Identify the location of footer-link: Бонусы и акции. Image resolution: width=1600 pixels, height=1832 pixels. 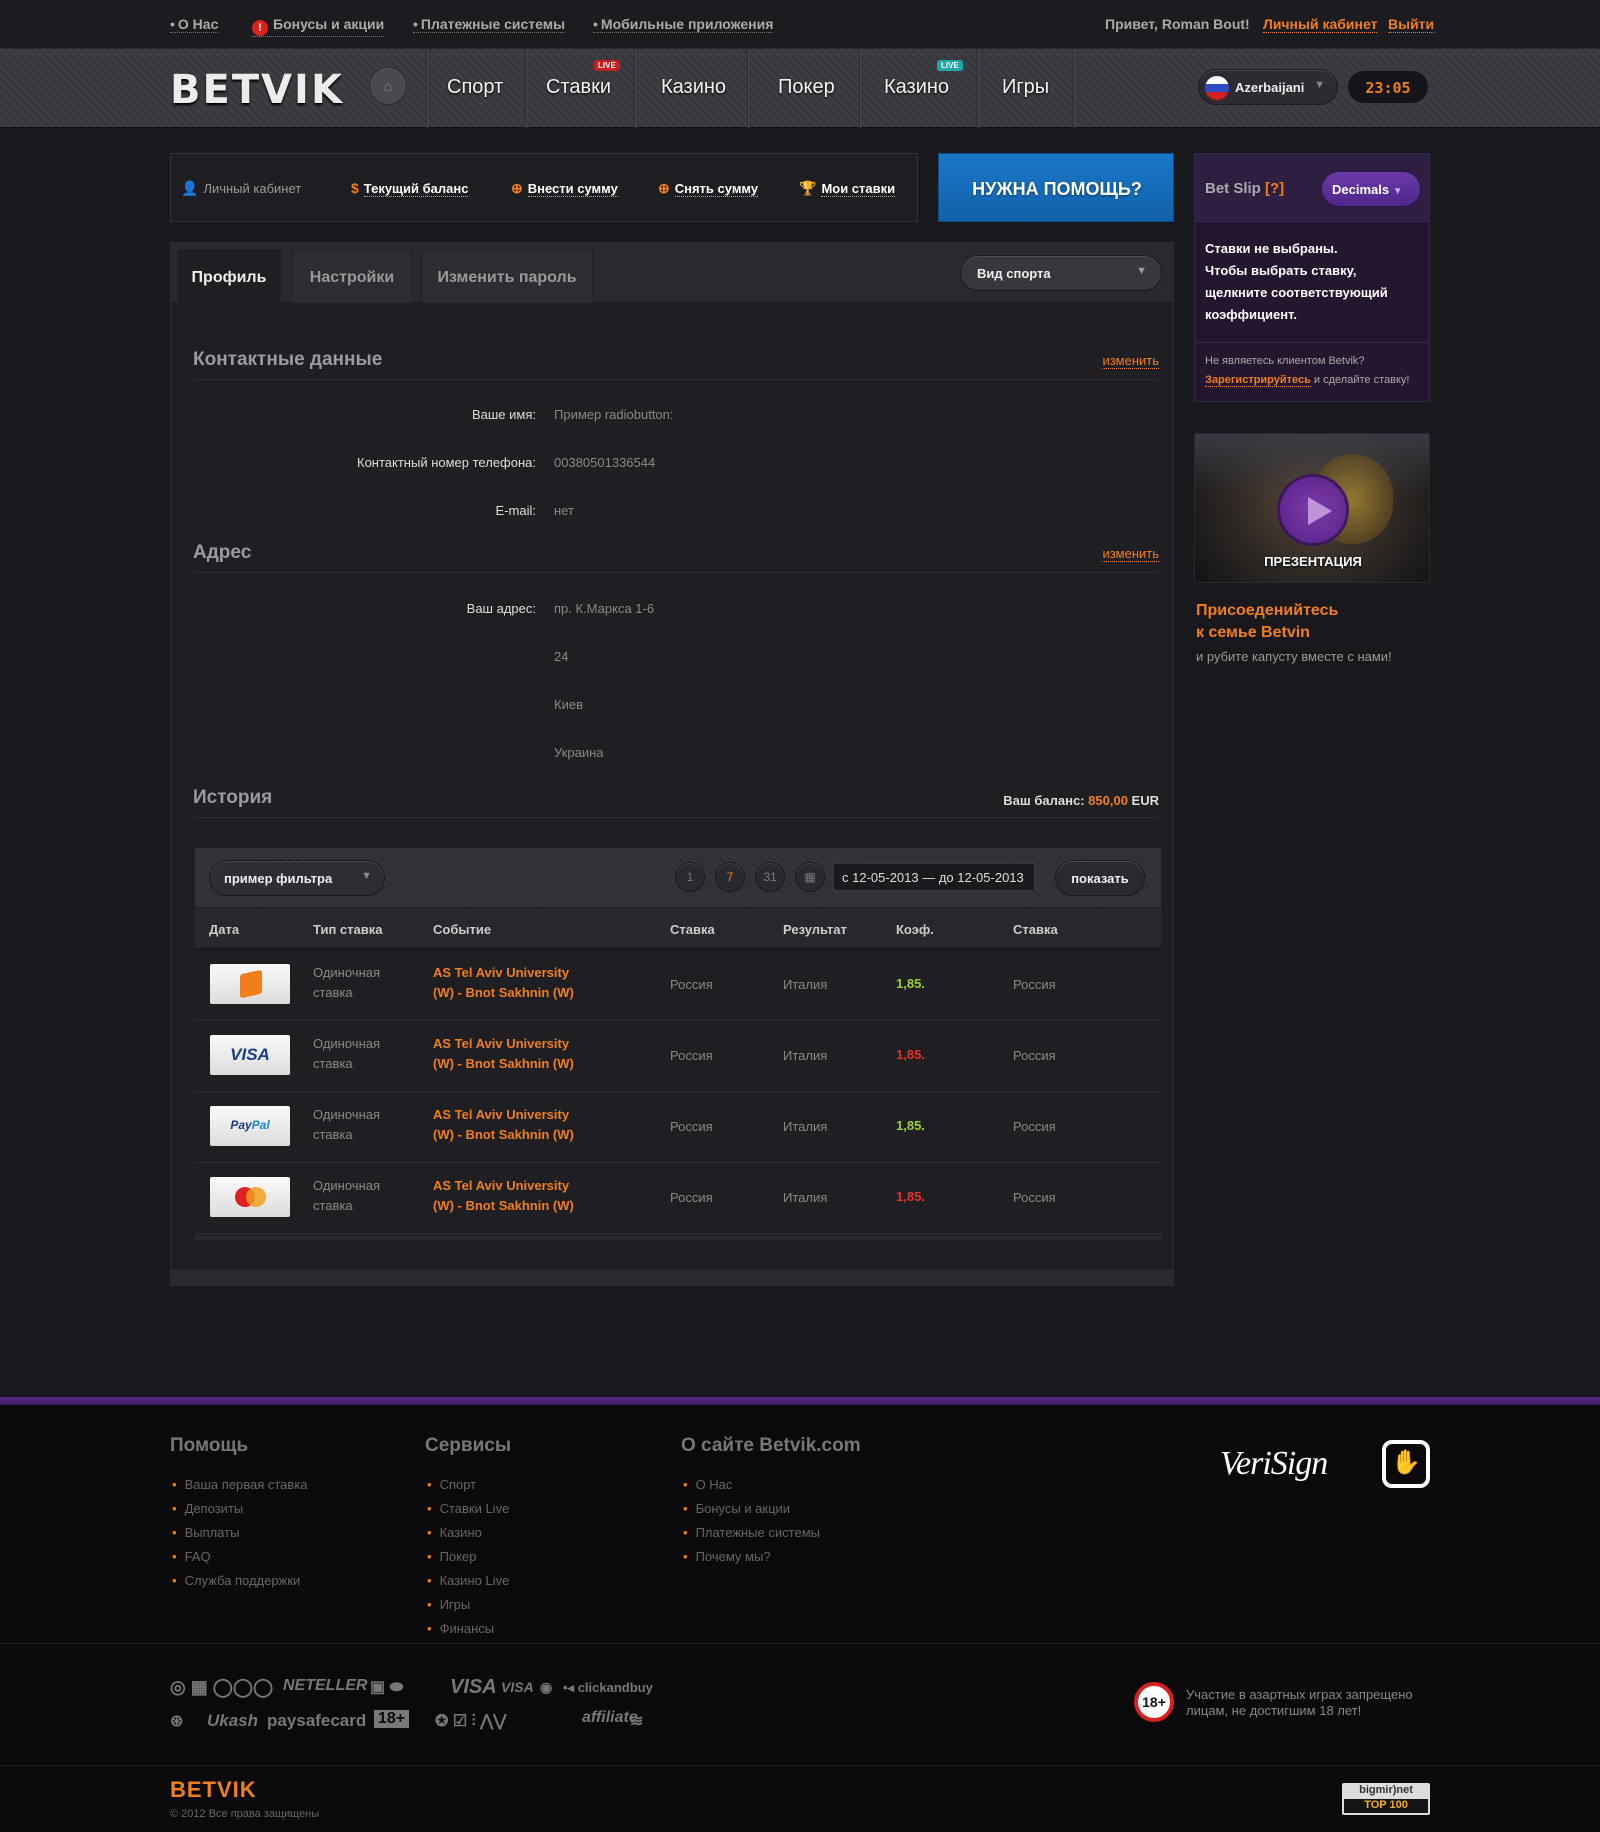
(737, 1508).